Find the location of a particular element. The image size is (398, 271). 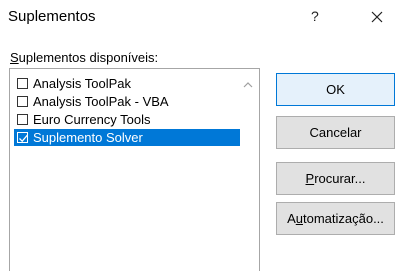

addins-list-label: Suplementos disponíveis: is located at coordinates (84, 57).